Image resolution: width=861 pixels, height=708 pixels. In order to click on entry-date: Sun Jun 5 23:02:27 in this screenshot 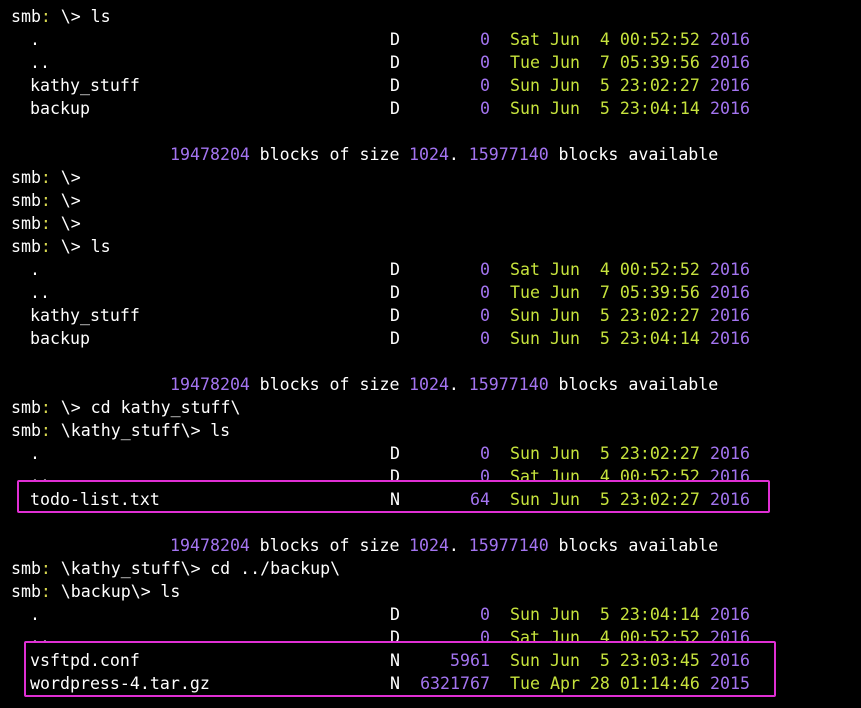, I will do `click(605, 315)`.